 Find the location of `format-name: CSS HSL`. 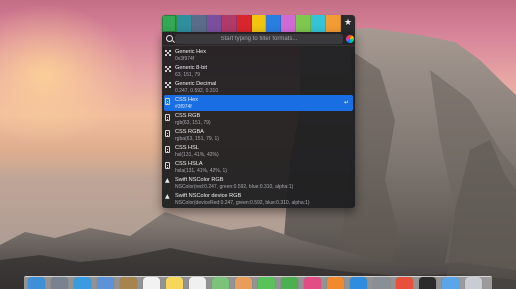

format-name: CSS HSL is located at coordinates (187, 148).